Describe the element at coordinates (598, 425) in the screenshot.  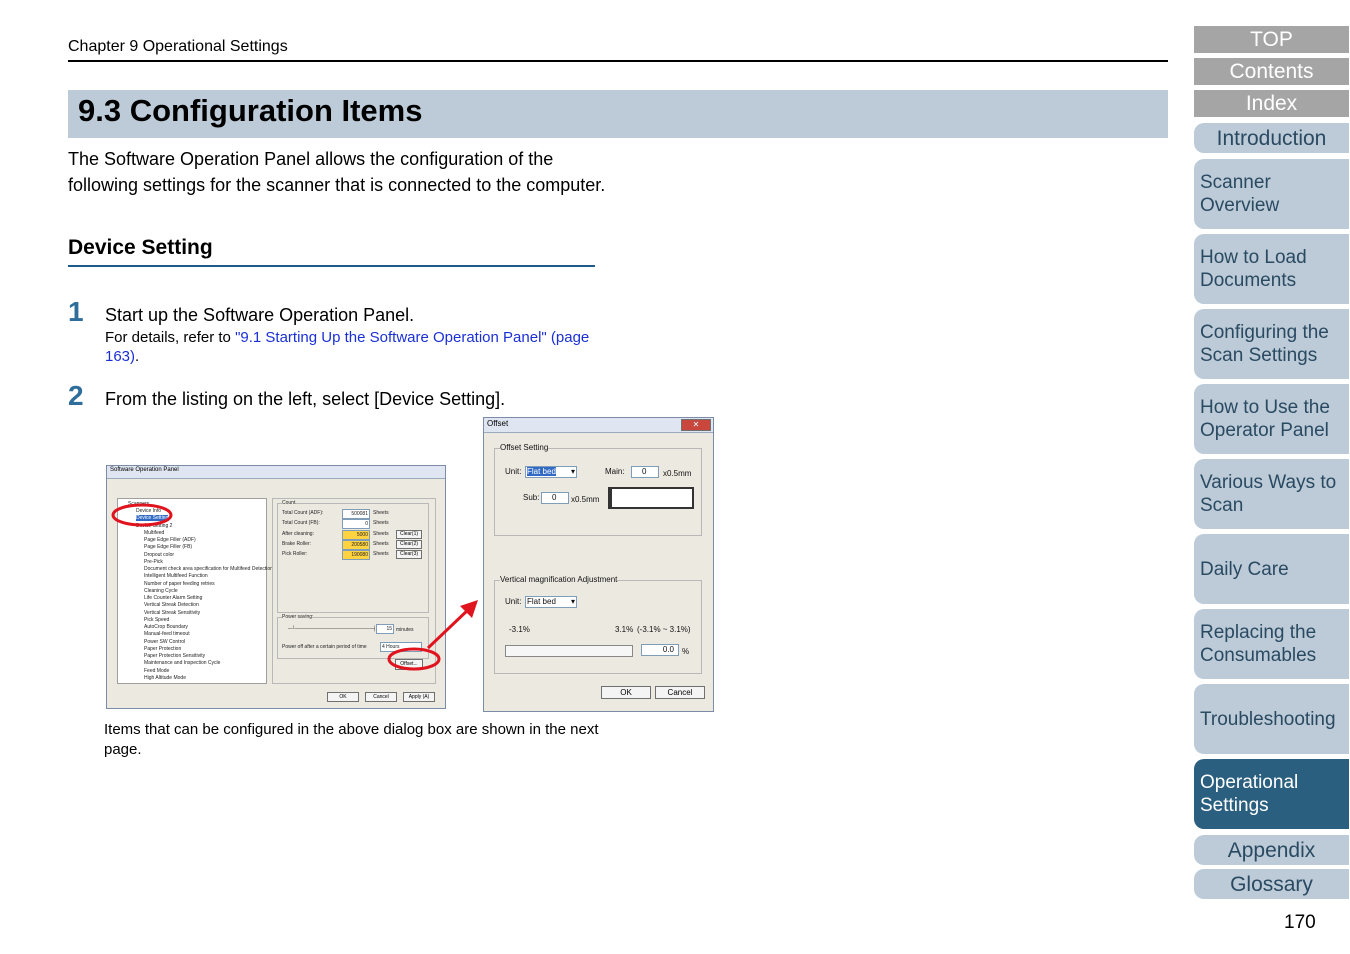
I see `offset-dialog-title: Offset` at that location.